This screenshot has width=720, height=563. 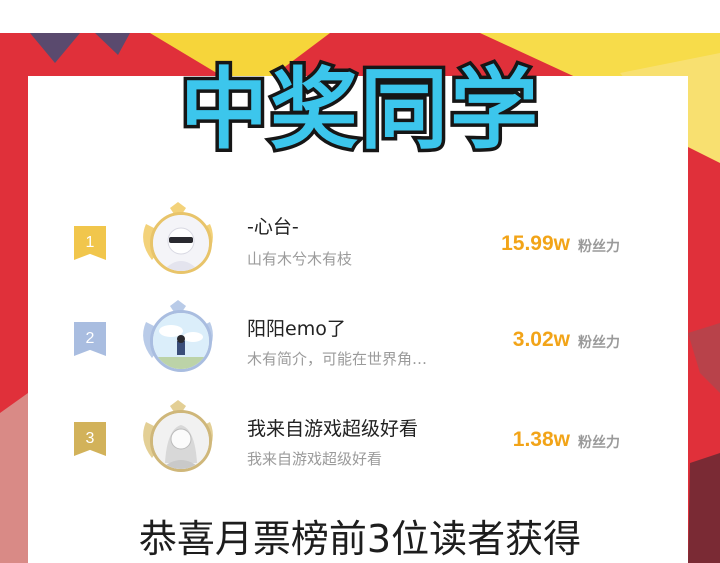 I want to click on rank-badge: 1, so click(x=90, y=243).